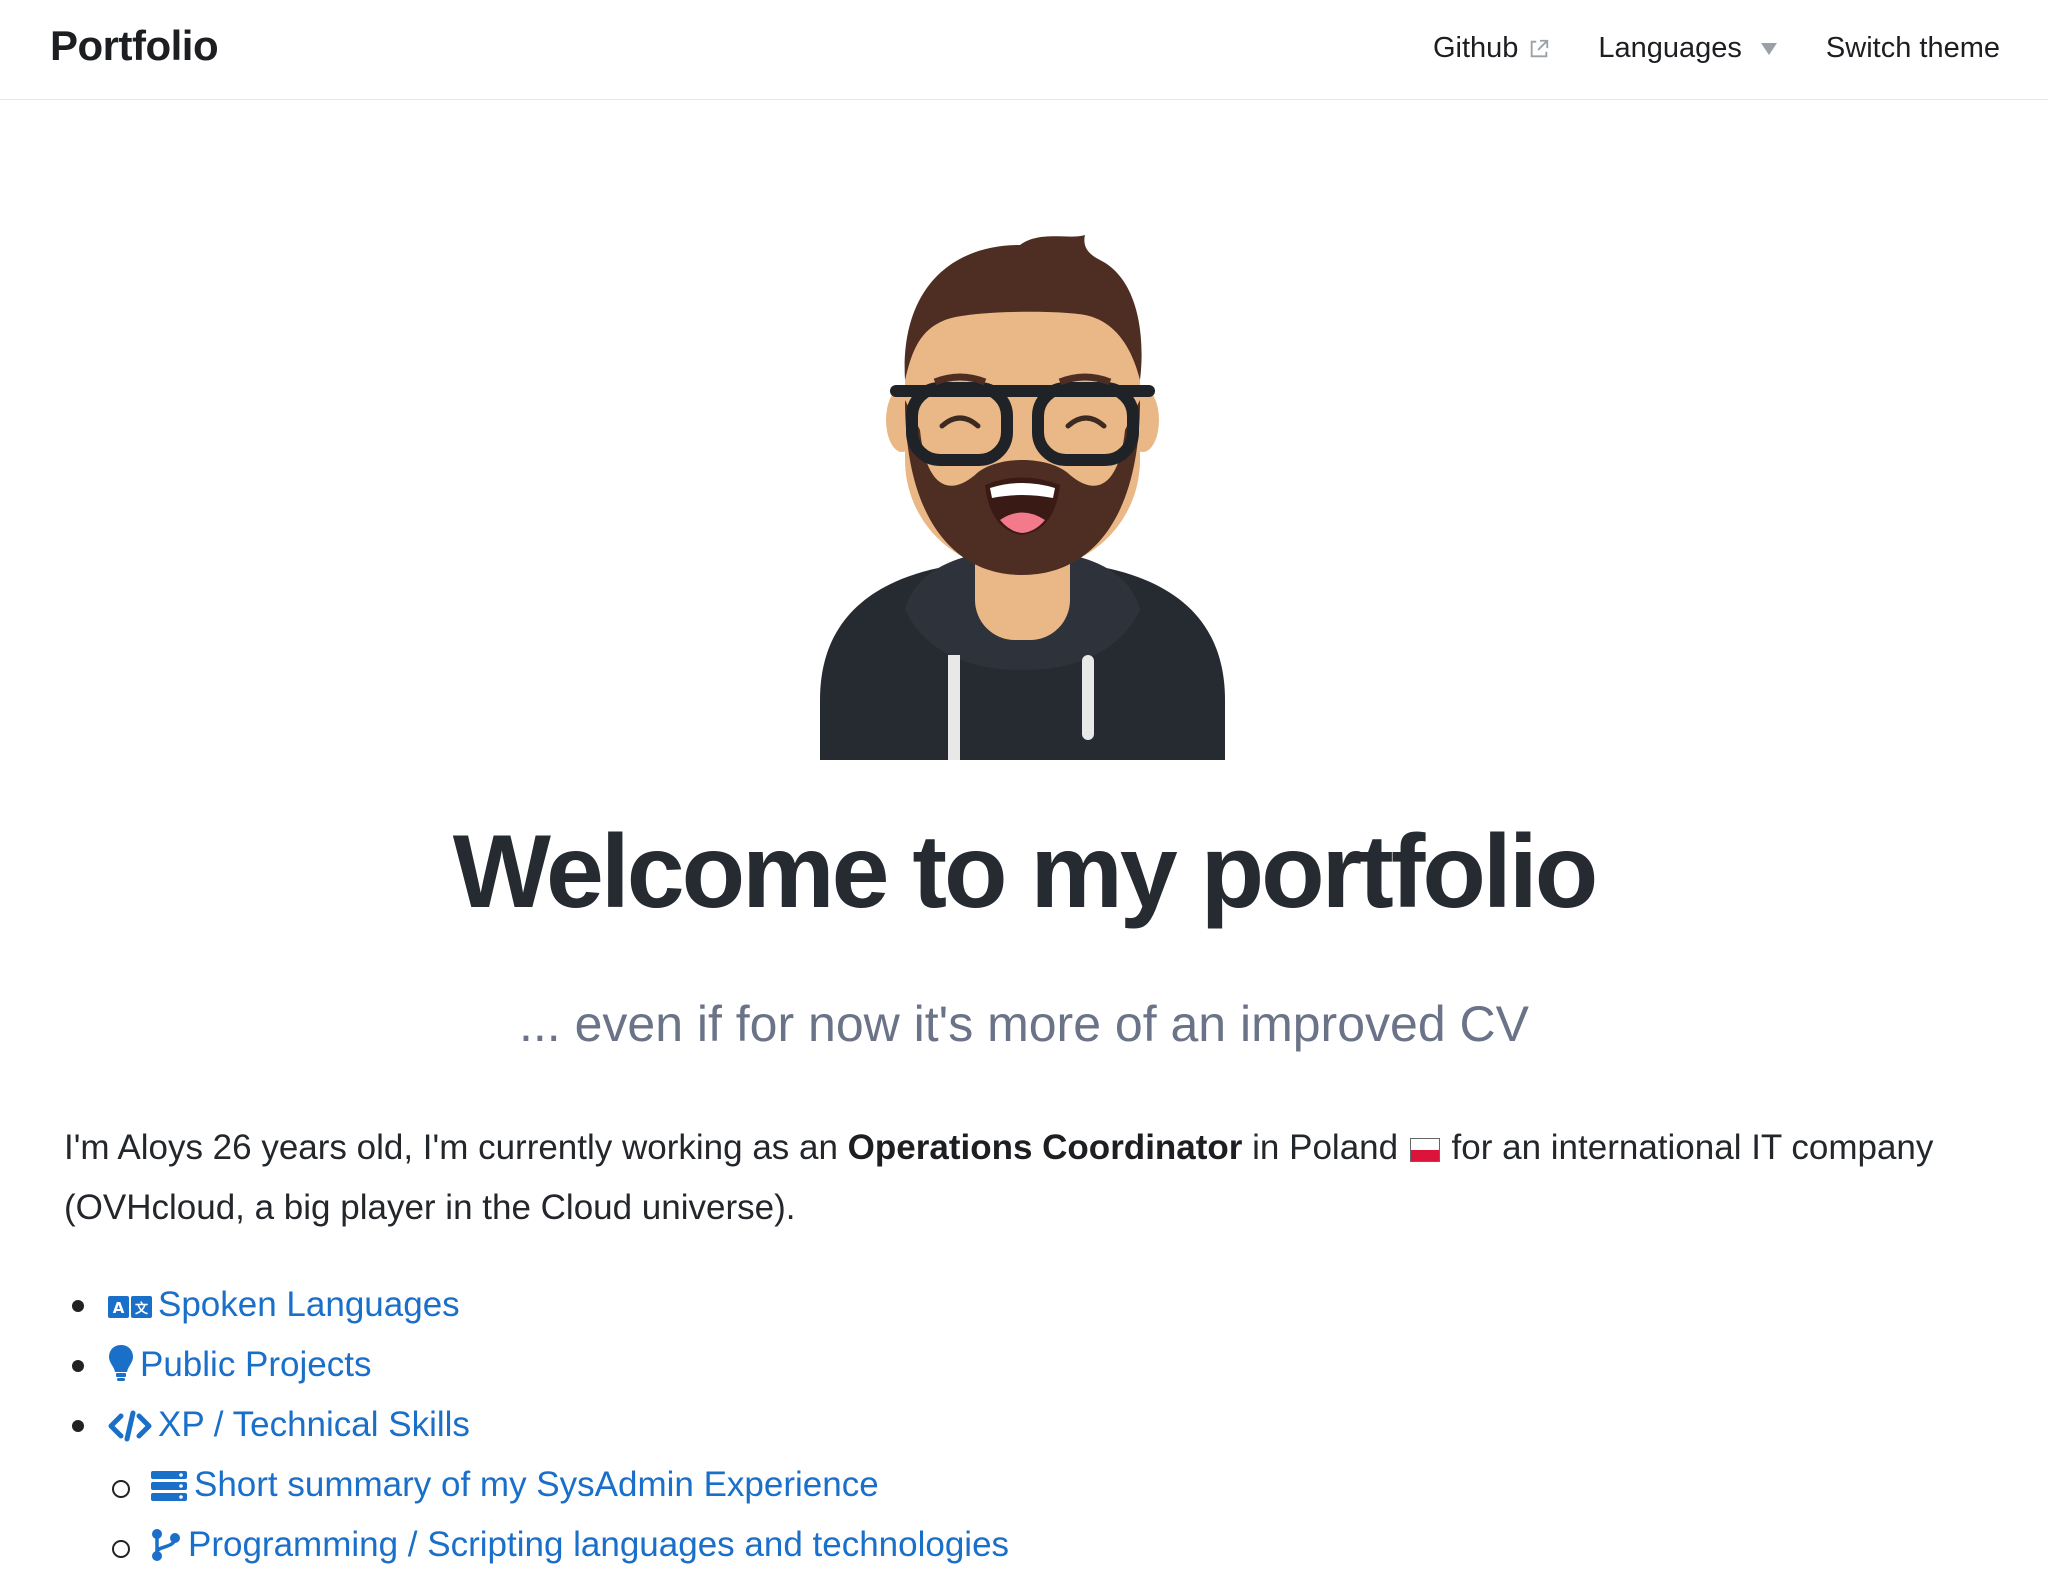 This screenshot has width=2048, height=1575. I want to click on server-icon, so click(169, 1486).